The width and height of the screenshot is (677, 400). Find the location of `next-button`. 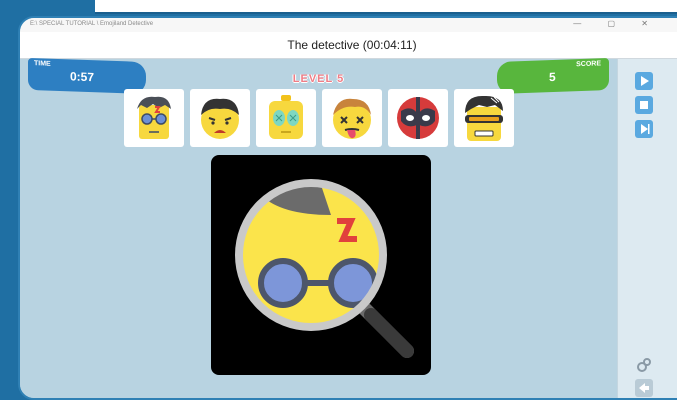

next-button is located at coordinates (644, 129).